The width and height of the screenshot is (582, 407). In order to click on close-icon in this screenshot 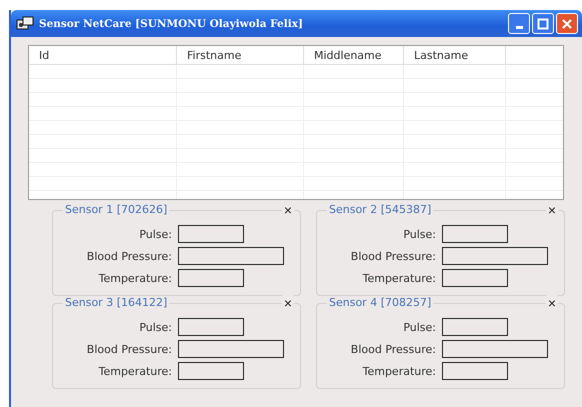, I will do `click(567, 24)`.